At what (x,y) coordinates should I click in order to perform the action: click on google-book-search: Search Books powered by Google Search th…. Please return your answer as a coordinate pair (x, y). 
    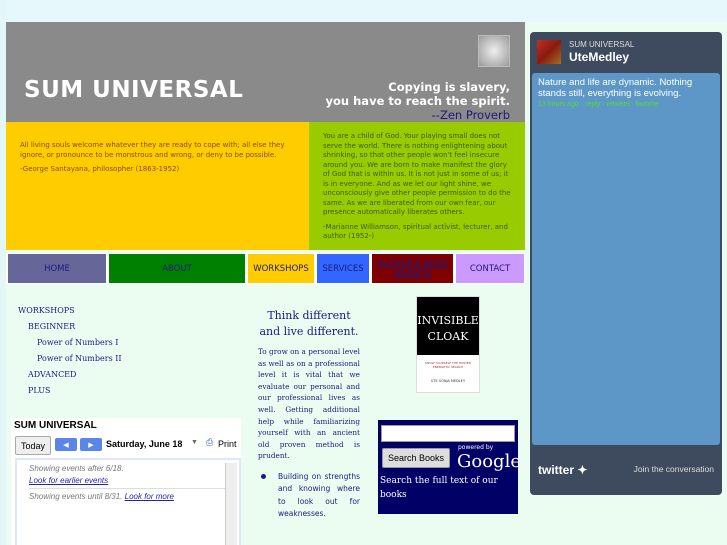
    Looking at the image, I should click on (449, 467).